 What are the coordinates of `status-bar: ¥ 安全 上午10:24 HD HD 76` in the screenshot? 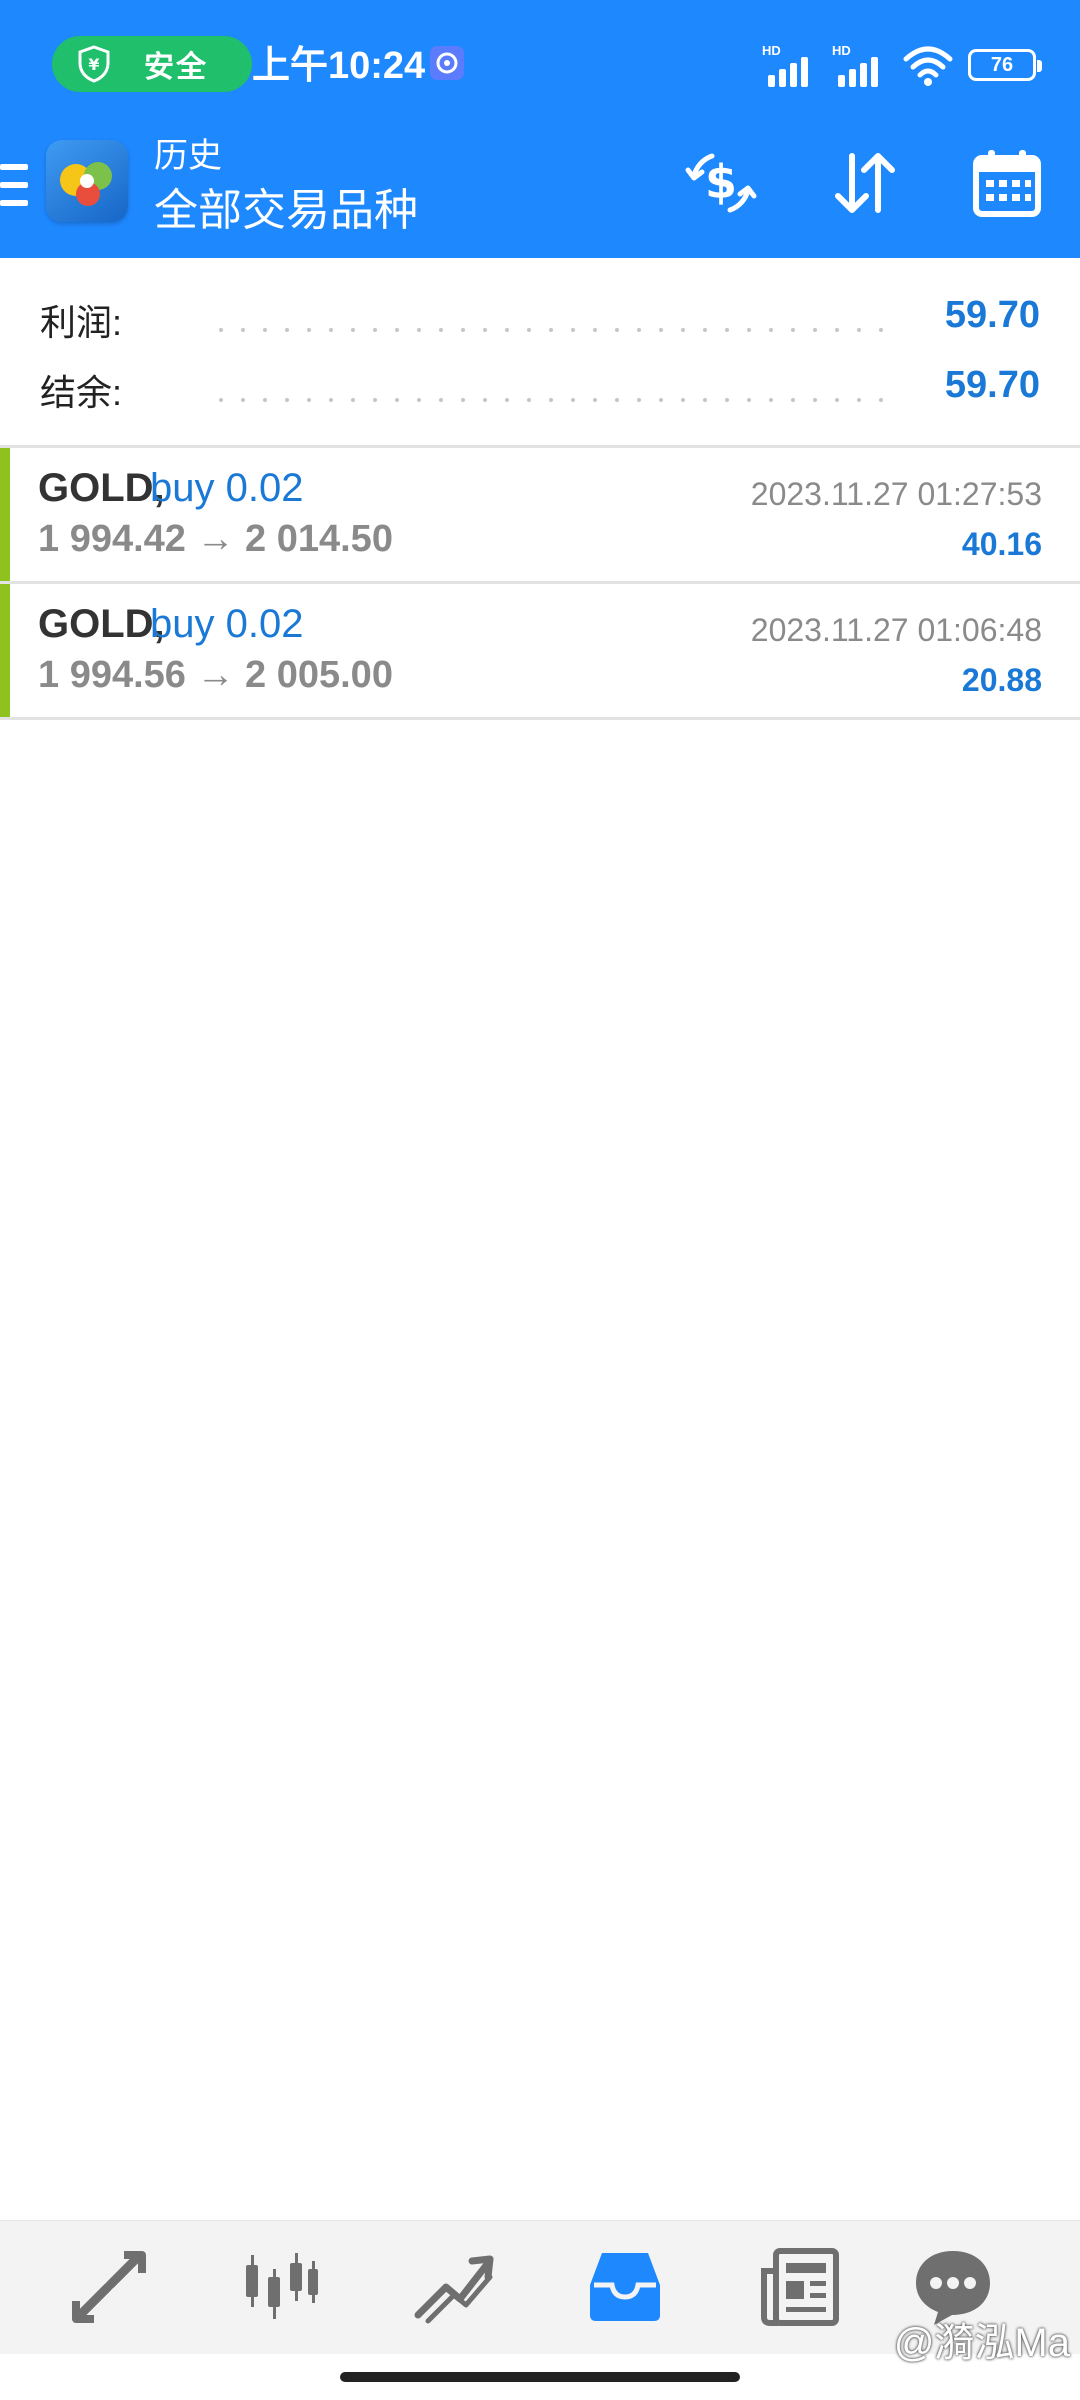 It's located at (540, 64).